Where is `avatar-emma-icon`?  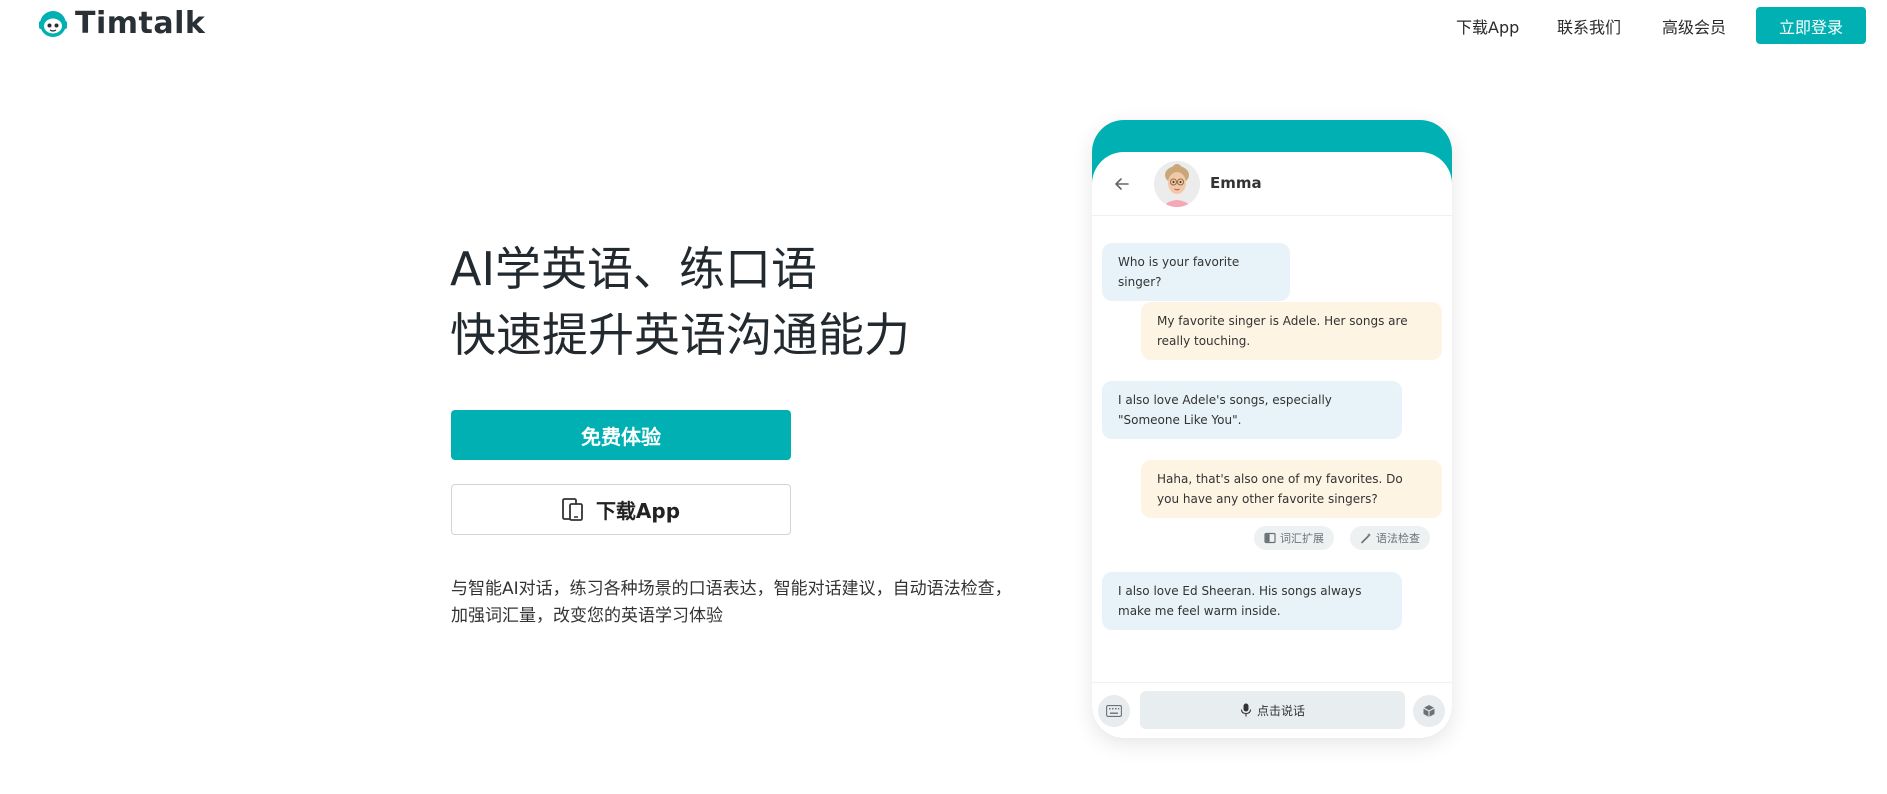
avatar-emma-icon is located at coordinates (1177, 184).